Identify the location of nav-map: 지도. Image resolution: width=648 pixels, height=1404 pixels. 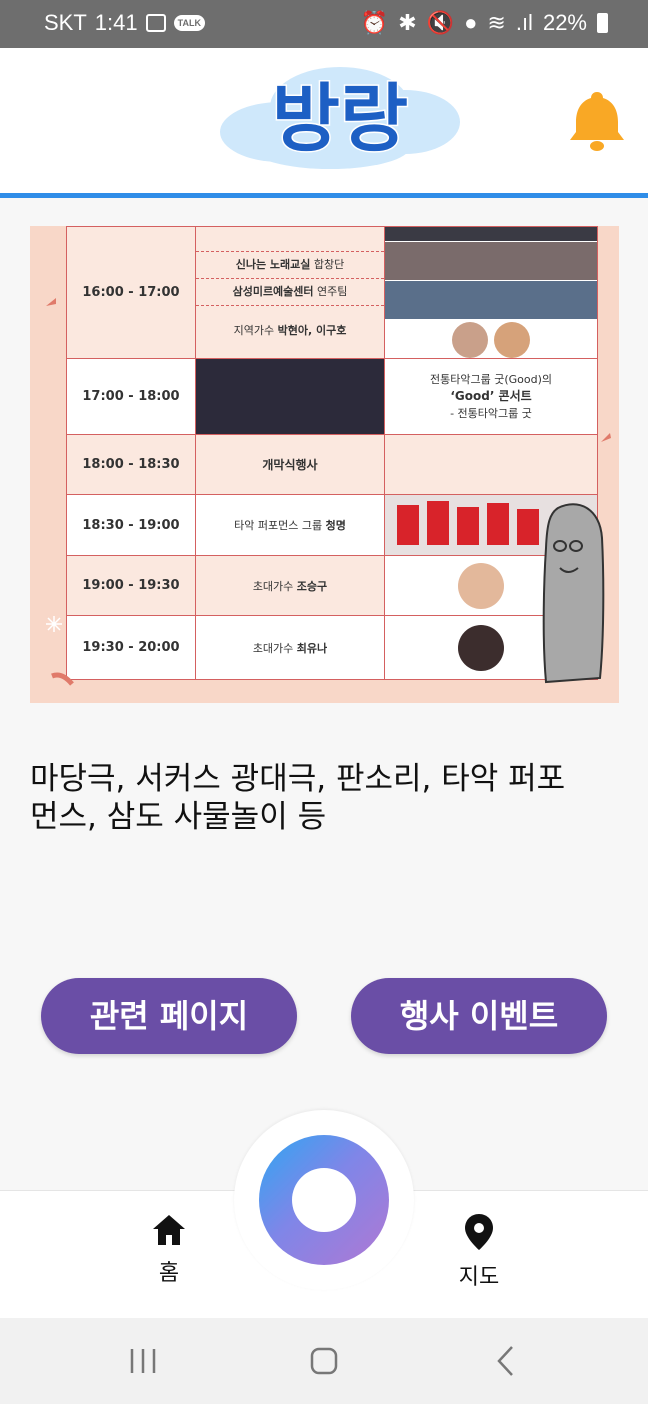
(479, 1252).